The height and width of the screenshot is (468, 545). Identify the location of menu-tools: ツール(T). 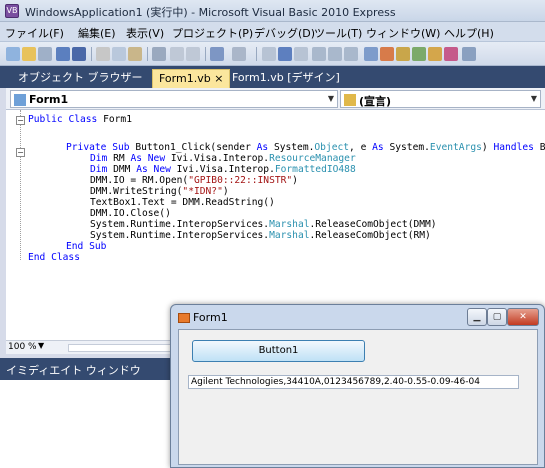
(338, 33).